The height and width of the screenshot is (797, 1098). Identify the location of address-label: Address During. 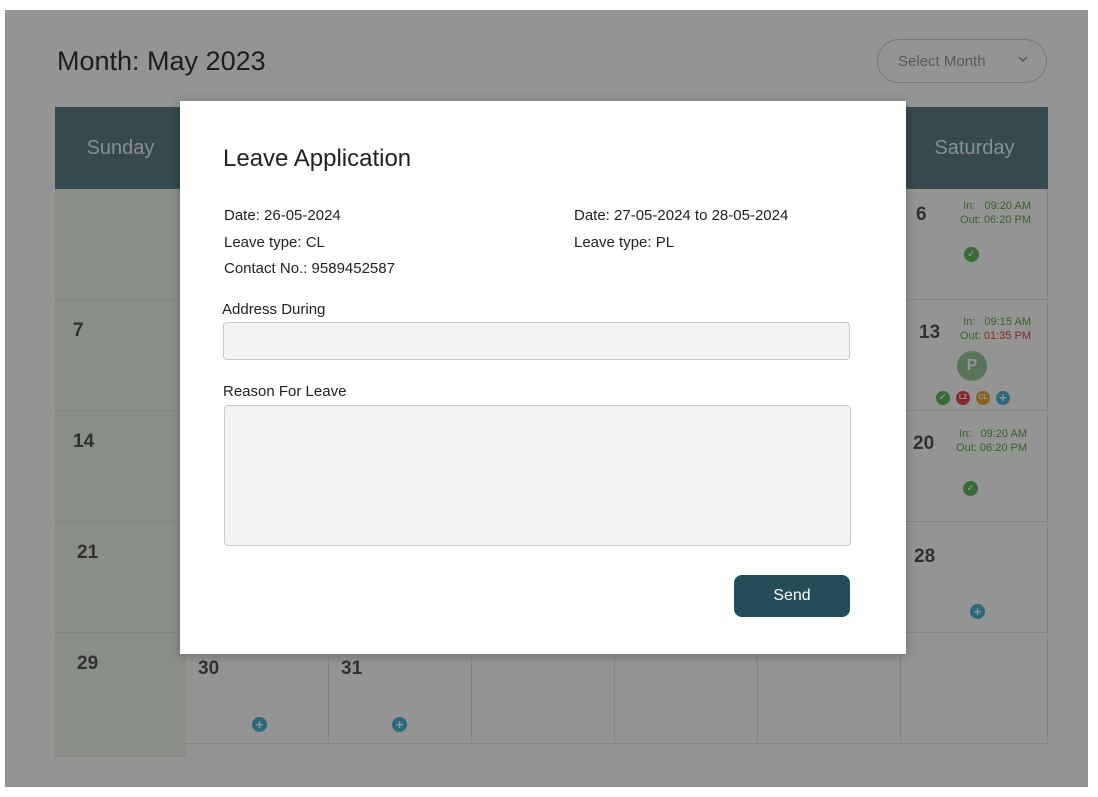
(274, 309).